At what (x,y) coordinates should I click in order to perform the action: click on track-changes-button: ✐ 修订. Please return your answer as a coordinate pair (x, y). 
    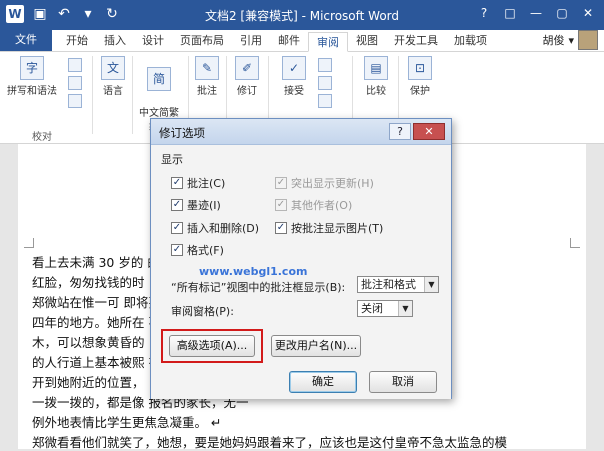
    Looking at the image, I should click on (247, 76).